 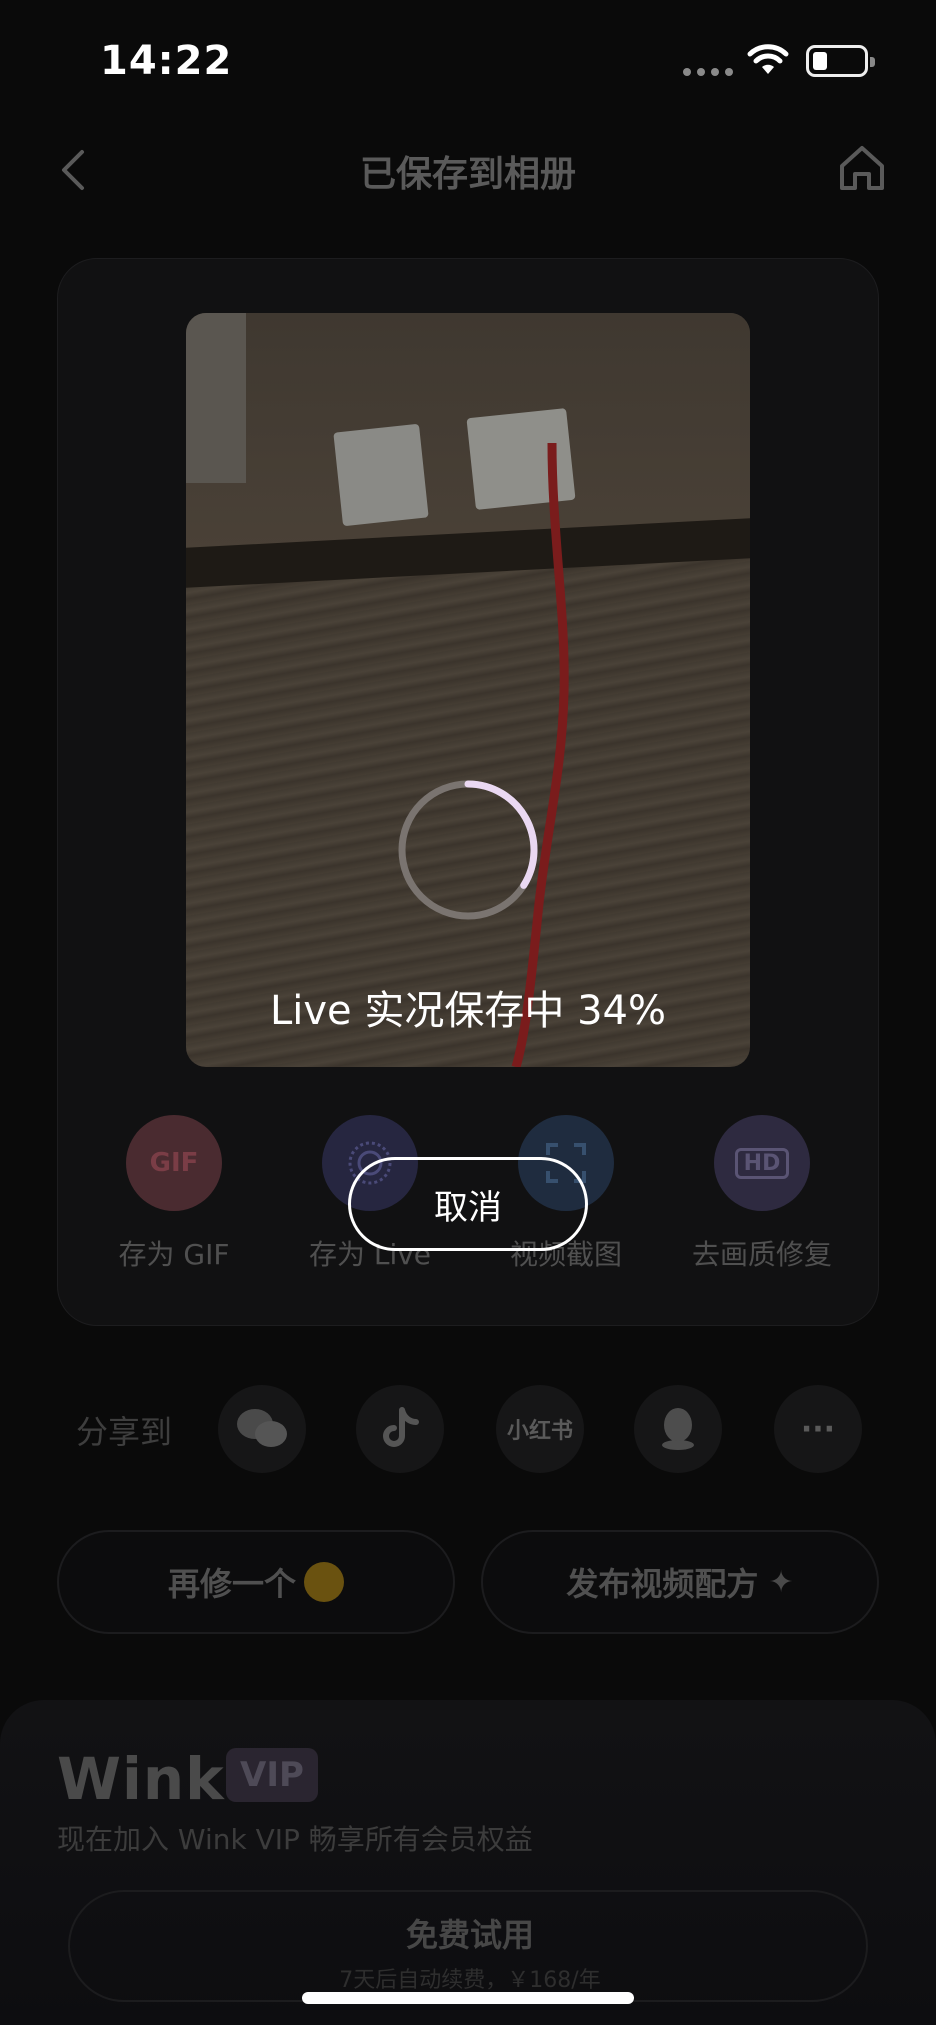 What do you see at coordinates (761, 1254) in the screenshot?
I see `action-label: 去画质修复` at bounding box center [761, 1254].